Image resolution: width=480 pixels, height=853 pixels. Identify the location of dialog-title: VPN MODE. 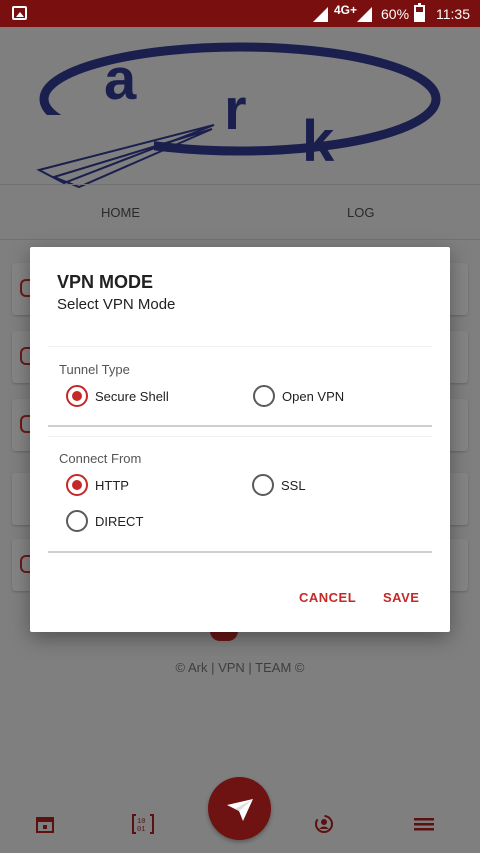
(105, 282).